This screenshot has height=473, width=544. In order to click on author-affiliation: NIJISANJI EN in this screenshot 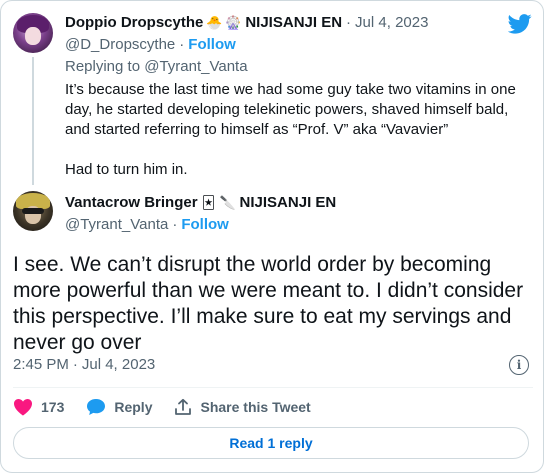, I will do `click(288, 203)`.